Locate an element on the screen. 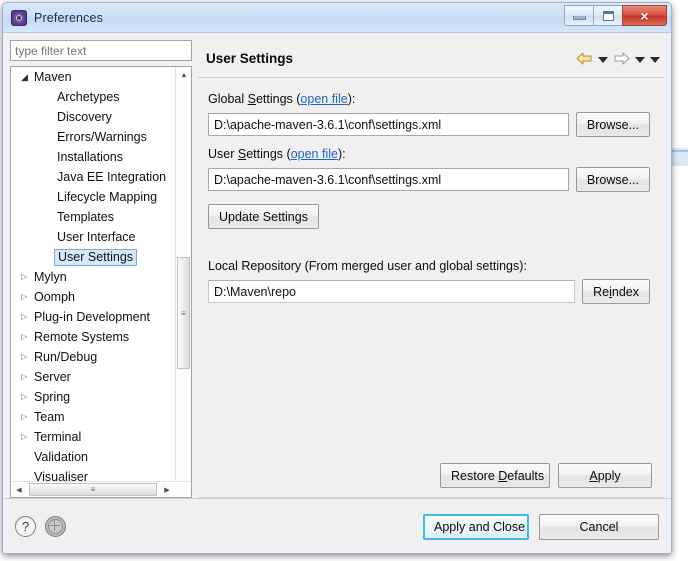  forward-arrow-icon is located at coordinates (621, 58).